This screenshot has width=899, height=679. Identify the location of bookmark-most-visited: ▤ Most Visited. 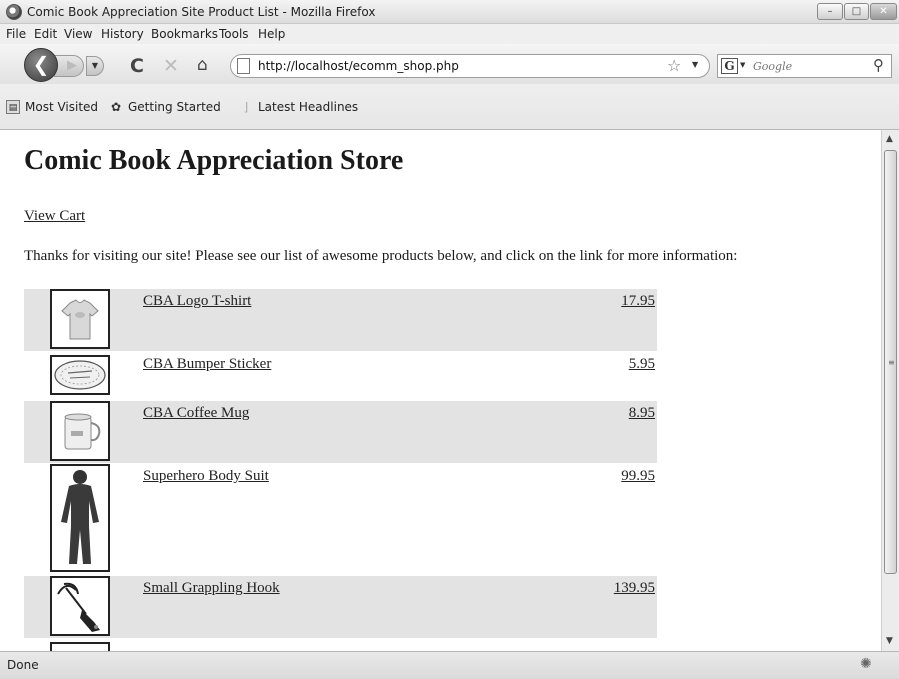
(52, 107).